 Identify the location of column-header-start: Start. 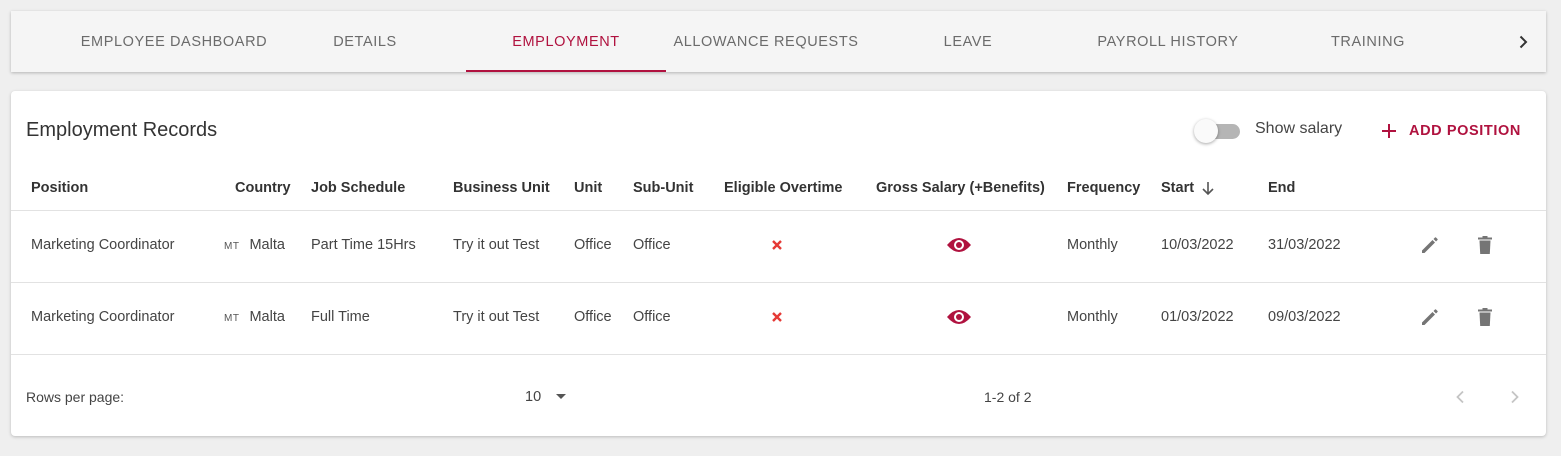
(1188, 188).